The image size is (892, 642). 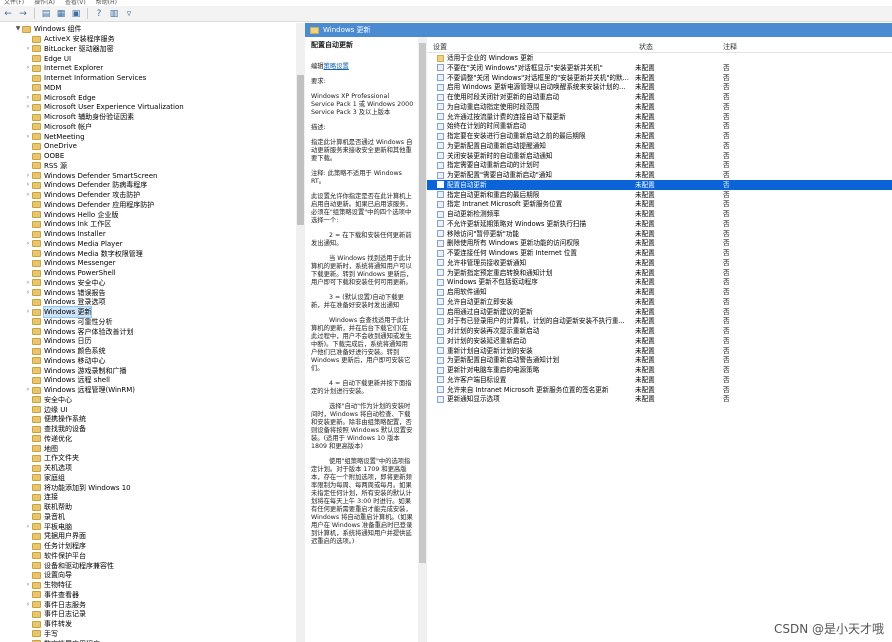 What do you see at coordinates (129, 14) in the screenshot?
I see `filter-icon: ▿` at bounding box center [129, 14].